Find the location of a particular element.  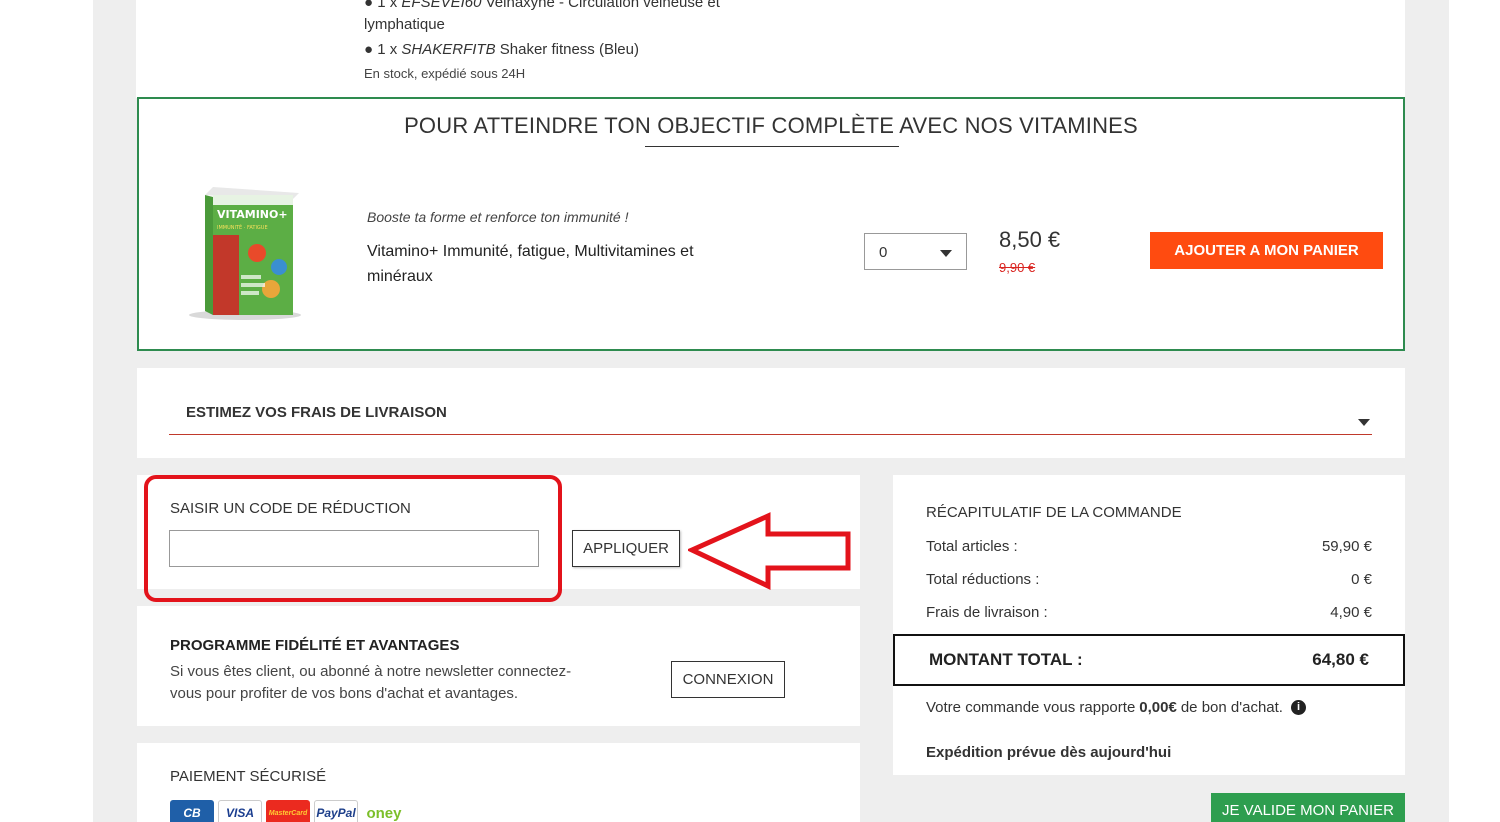

summary-row-value: 4,90 € is located at coordinates (1351, 612).